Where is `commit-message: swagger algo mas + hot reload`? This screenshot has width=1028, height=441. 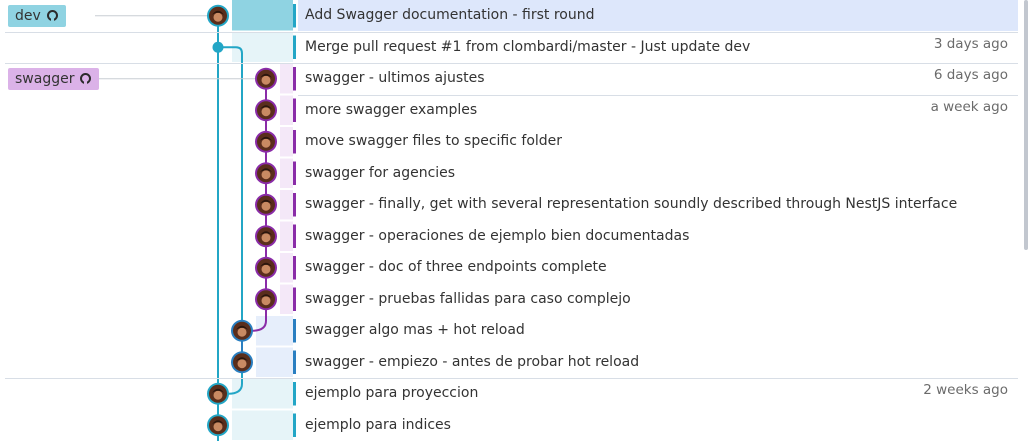 commit-message: swagger algo mas + hot reload is located at coordinates (415, 330).